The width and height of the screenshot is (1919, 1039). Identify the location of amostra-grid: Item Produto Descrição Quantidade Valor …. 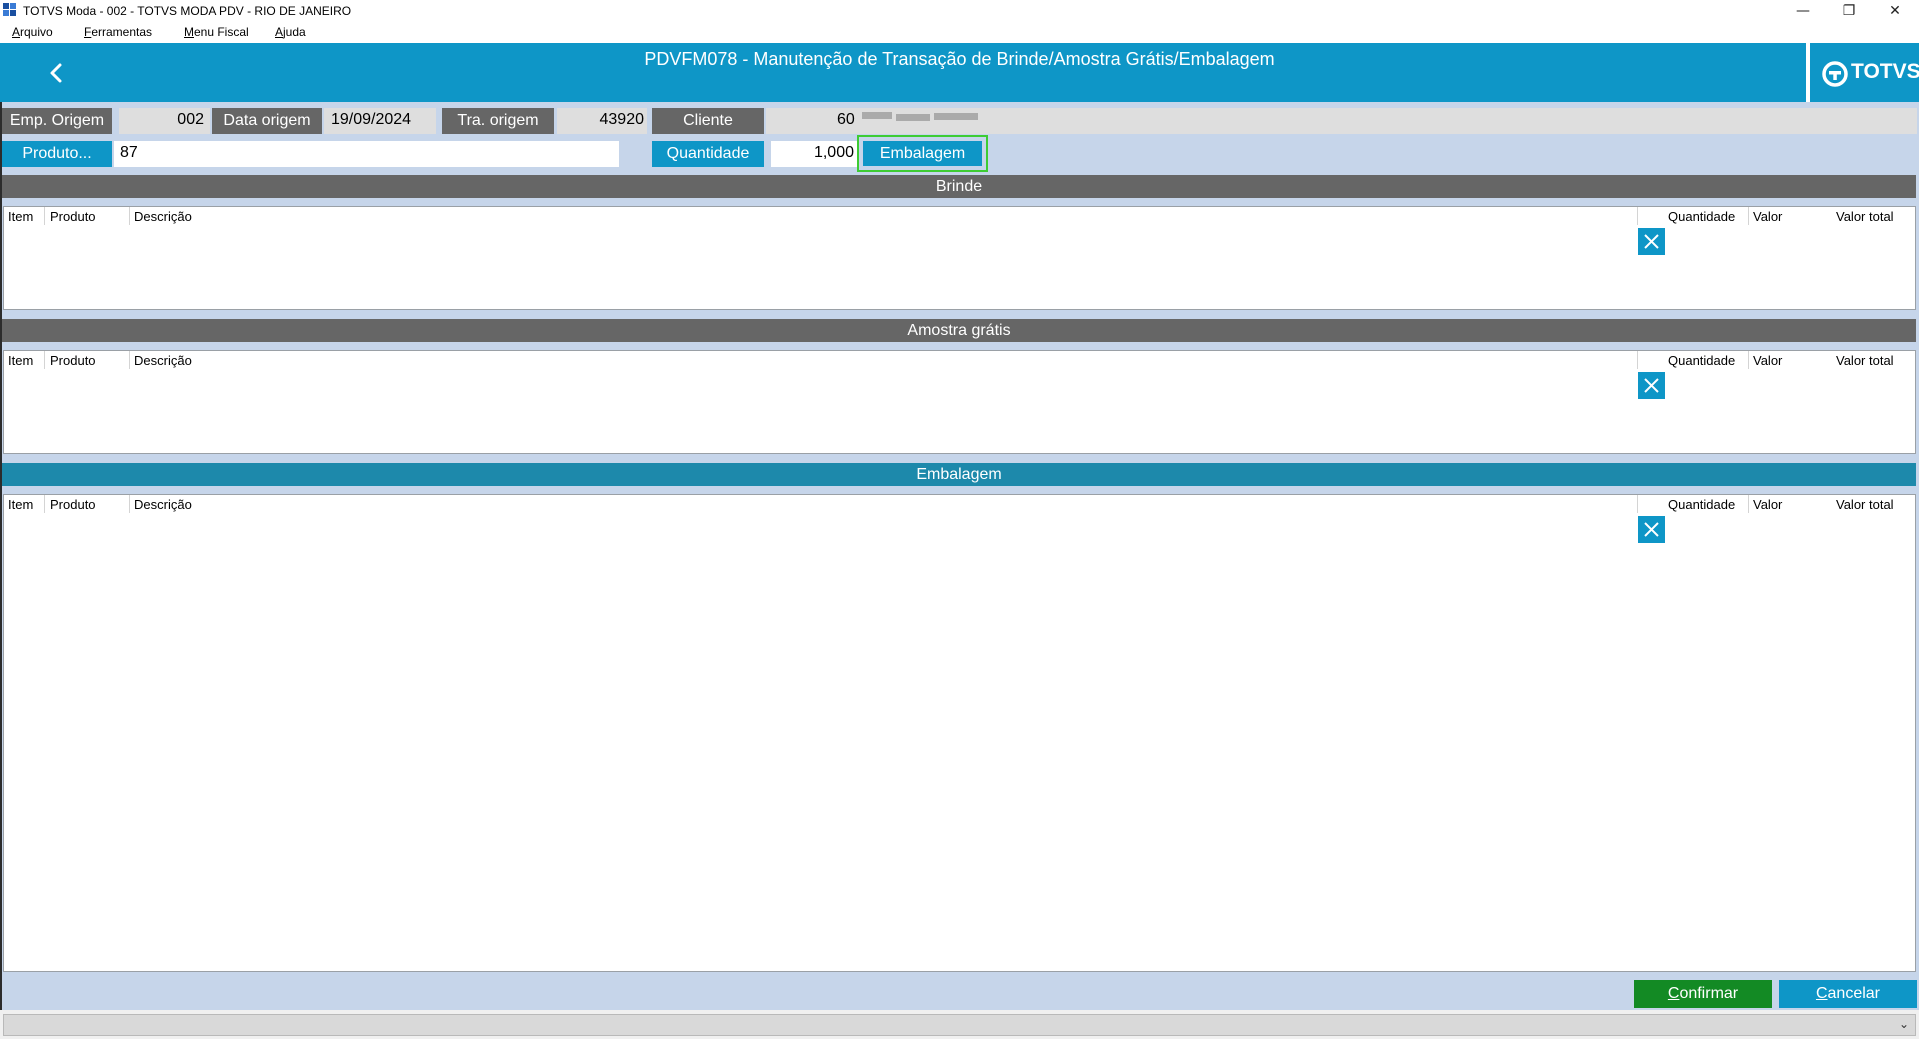
(959, 402).